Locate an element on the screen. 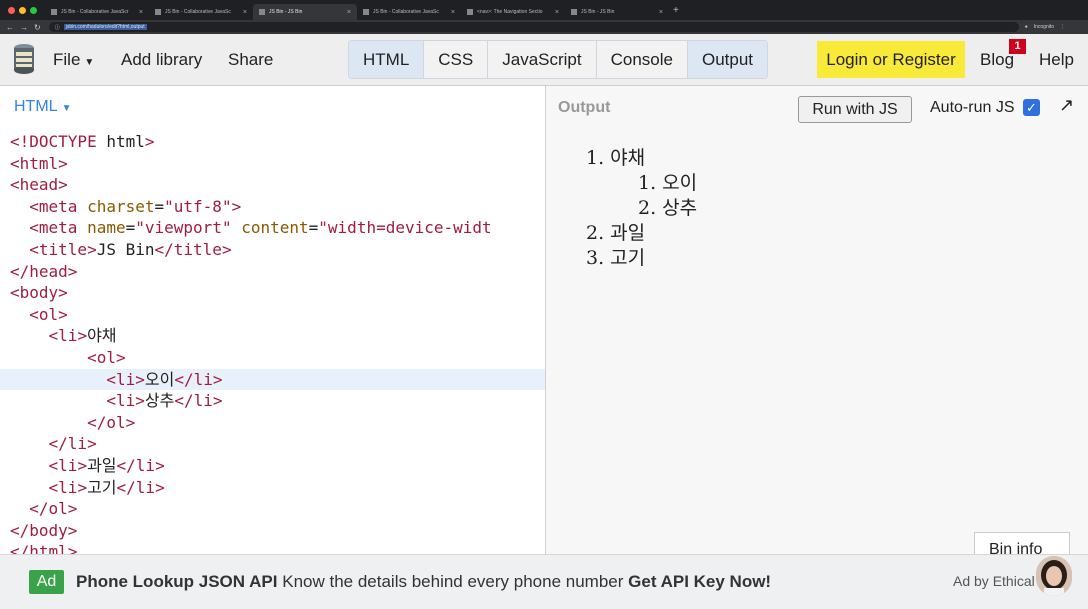 The image size is (1088, 609). webcam-avatar is located at coordinates (1054, 576).